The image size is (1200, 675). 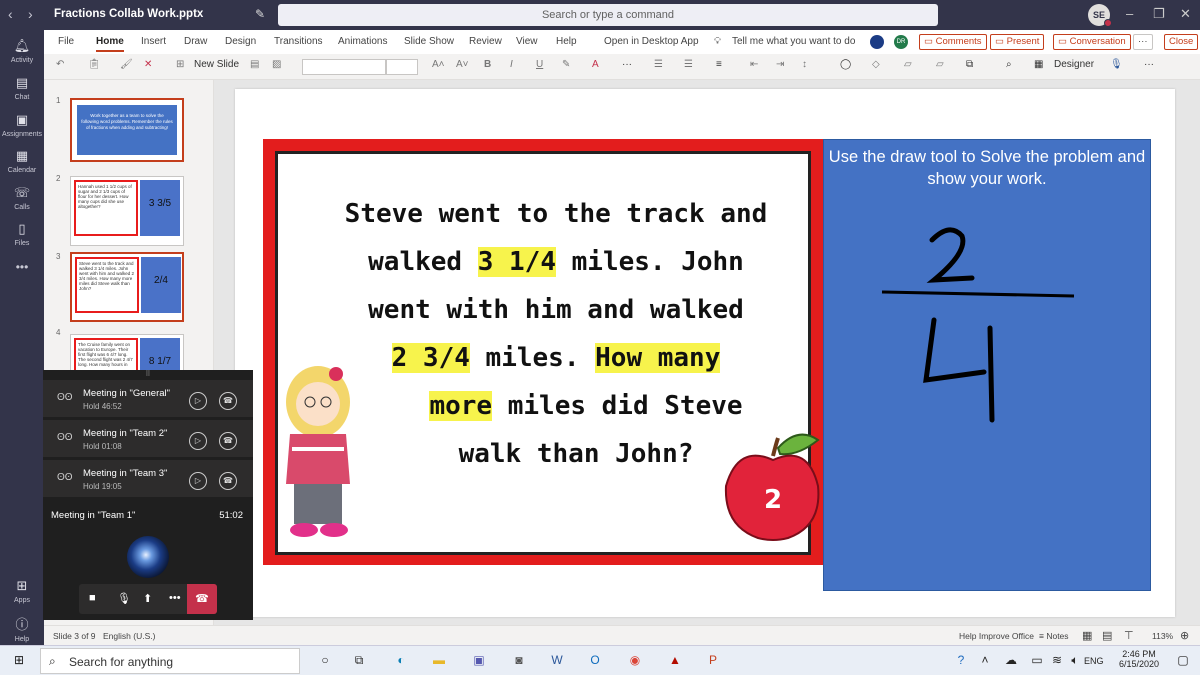 What do you see at coordinates (148, 439) in the screenshot?
I see `held-call-team2: ʘʘ Meeting in "Team 2" Hold 01:08 ▷ ☎` at bounding box center [148, 439].